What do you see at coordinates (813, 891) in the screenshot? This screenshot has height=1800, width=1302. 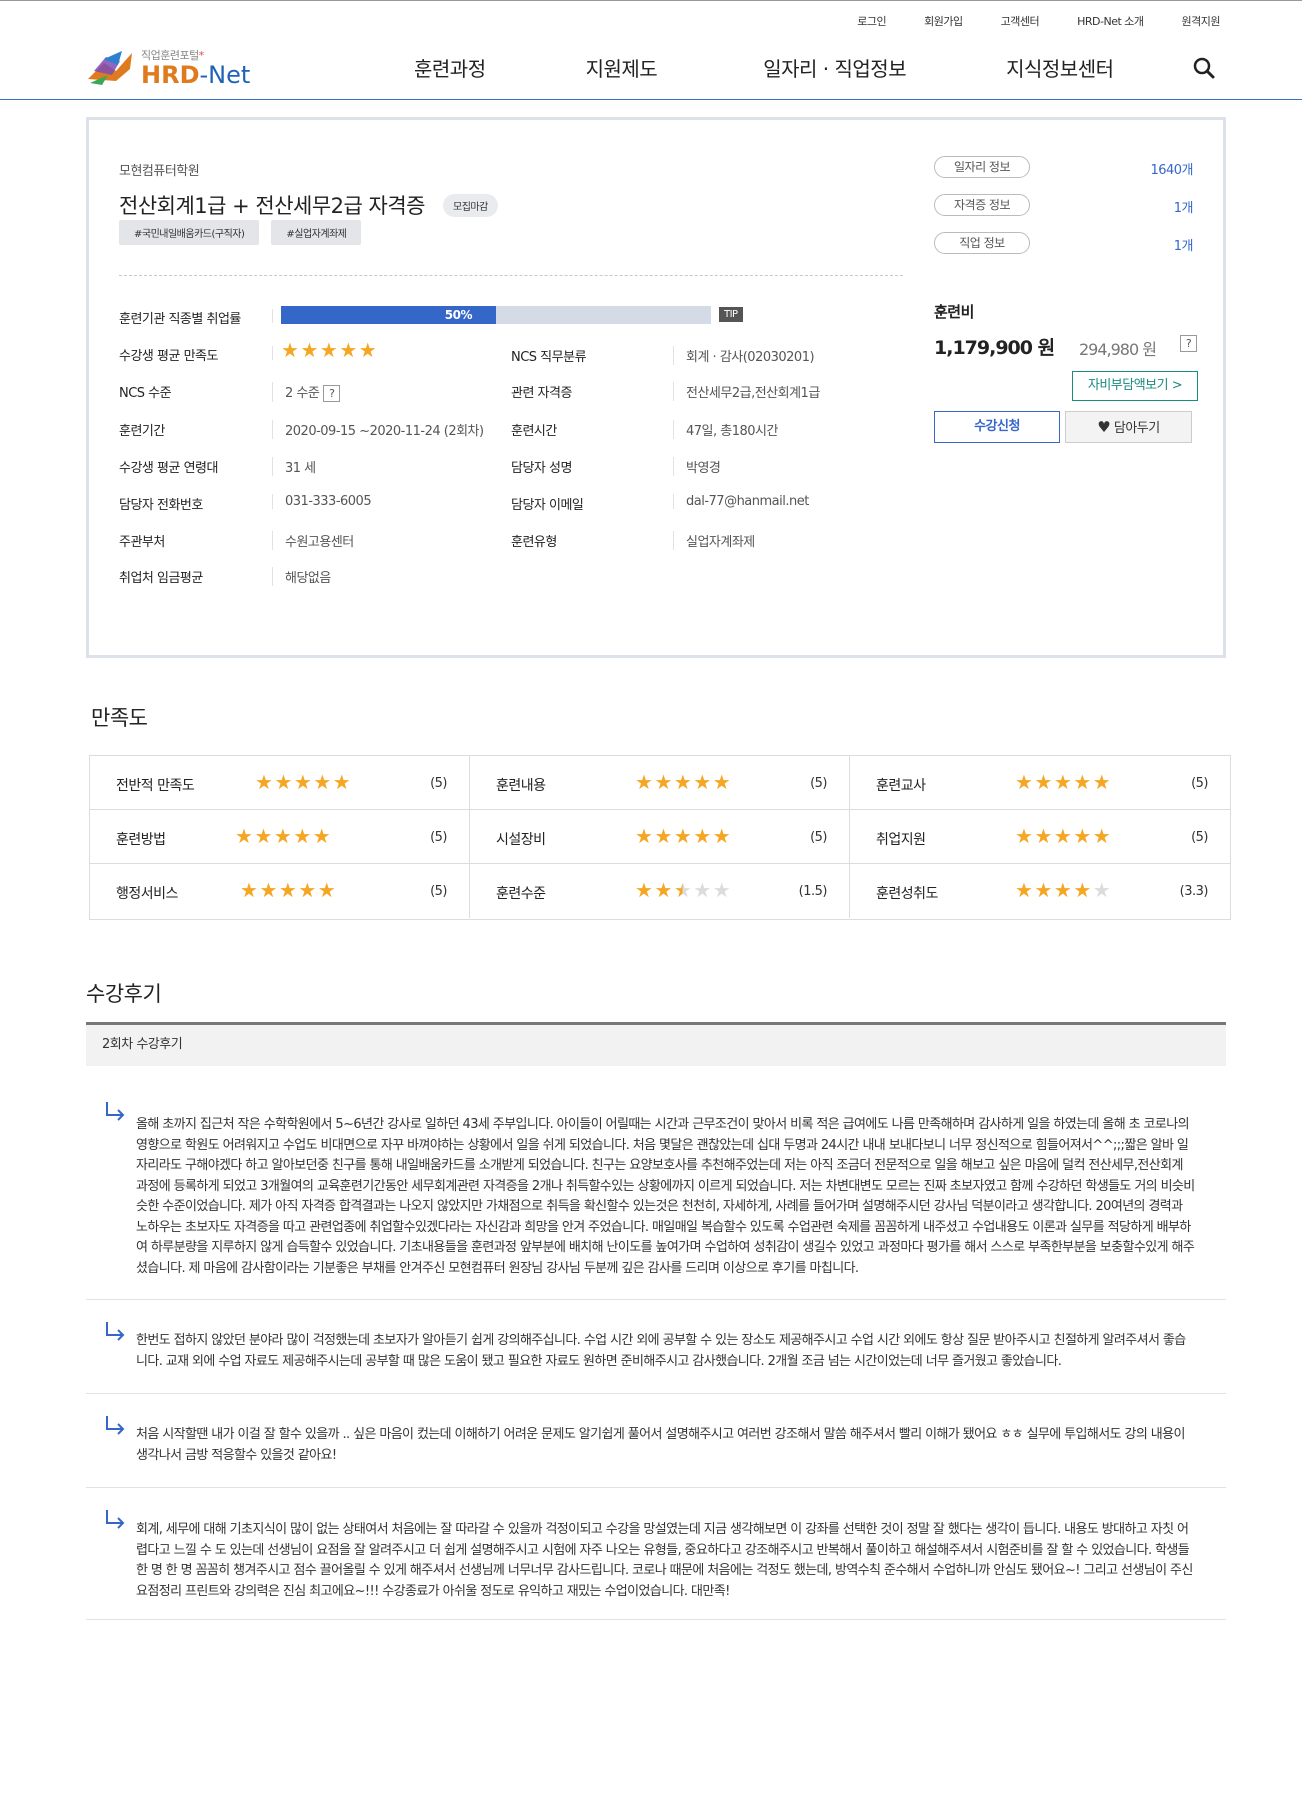 I see `satisfaction-item-score: (1.5)` at bounding box center [813, 891].